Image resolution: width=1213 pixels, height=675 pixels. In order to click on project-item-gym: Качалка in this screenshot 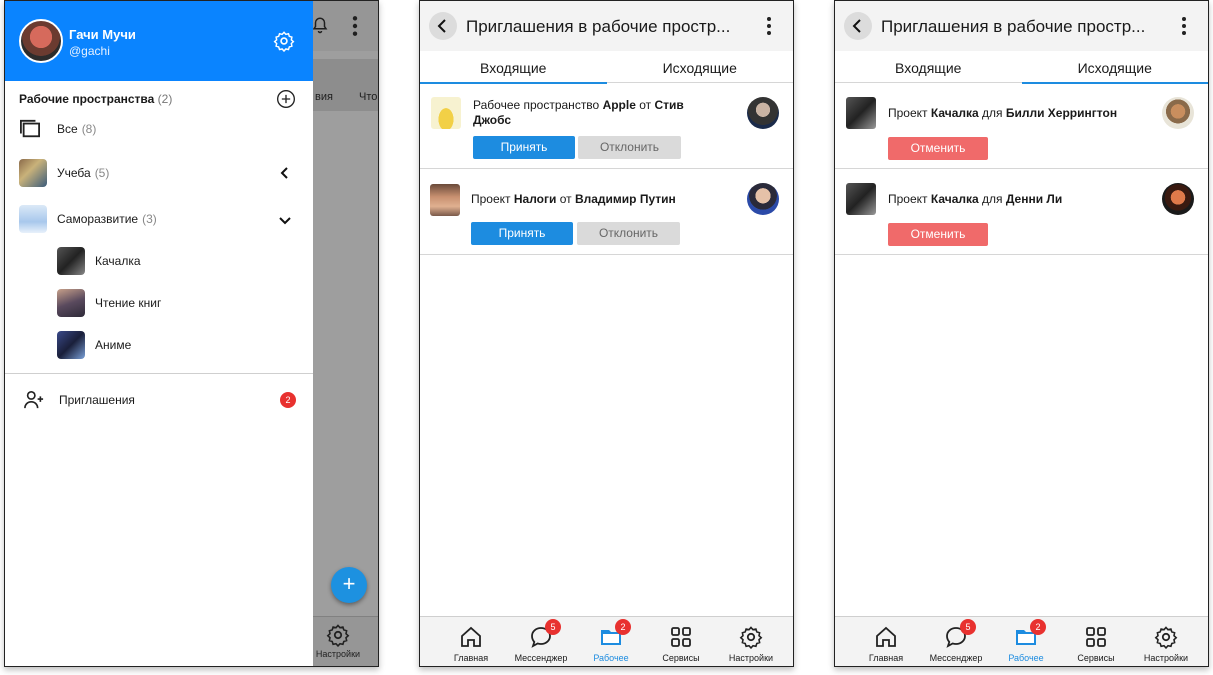, I will do `click(99, 261)`.